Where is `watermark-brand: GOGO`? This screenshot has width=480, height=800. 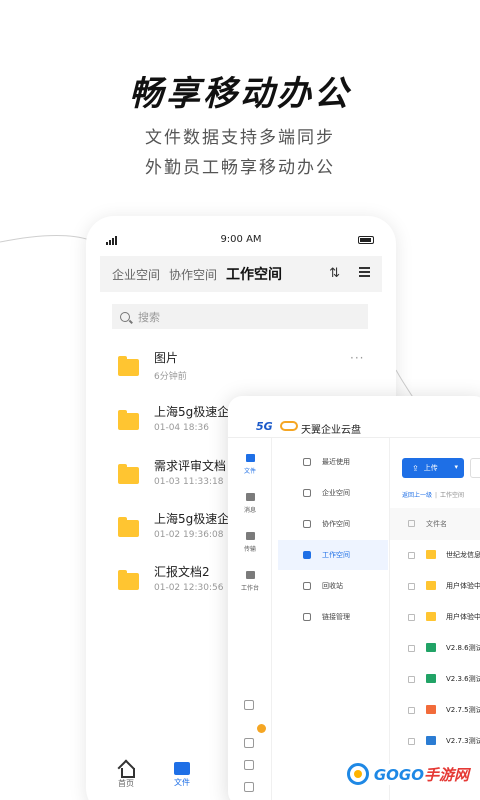 watermark-brand: GOGO is located at coordinates (398, 774).